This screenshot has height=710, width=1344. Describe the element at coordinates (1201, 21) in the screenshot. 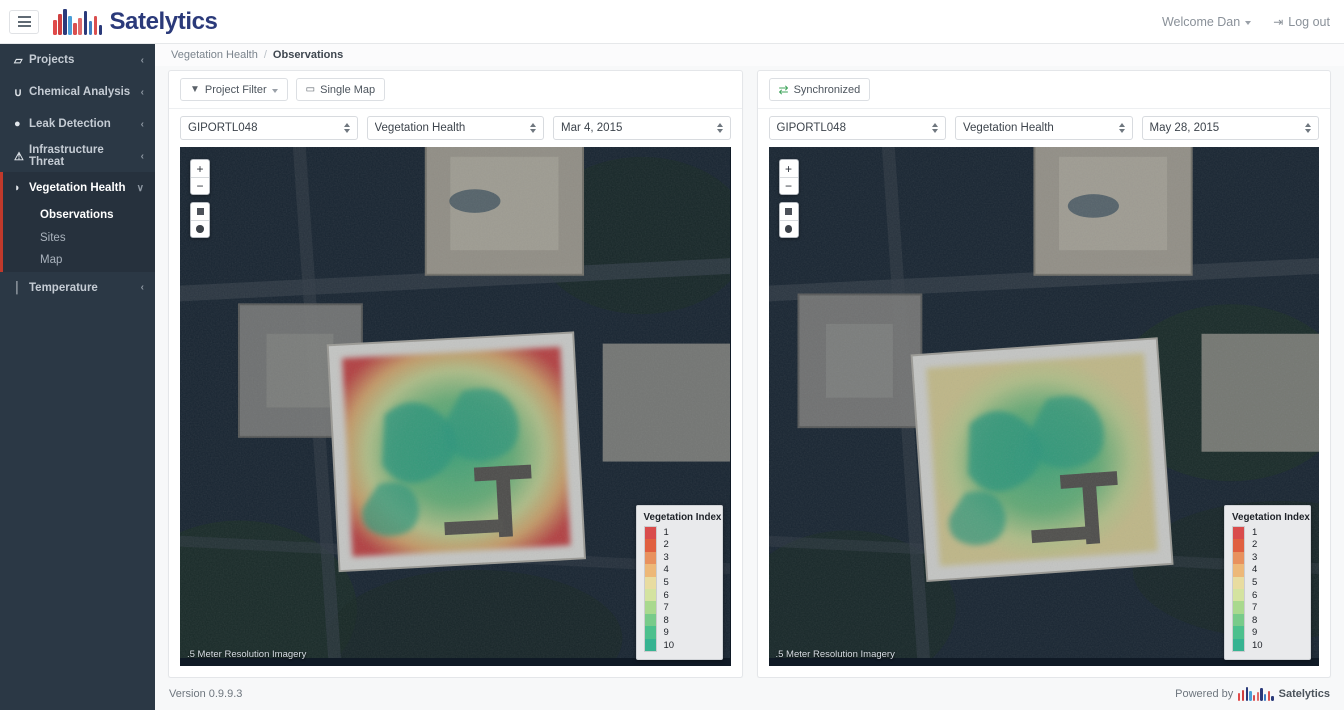

I see `welcome-label: Welcome Dan` at that location.